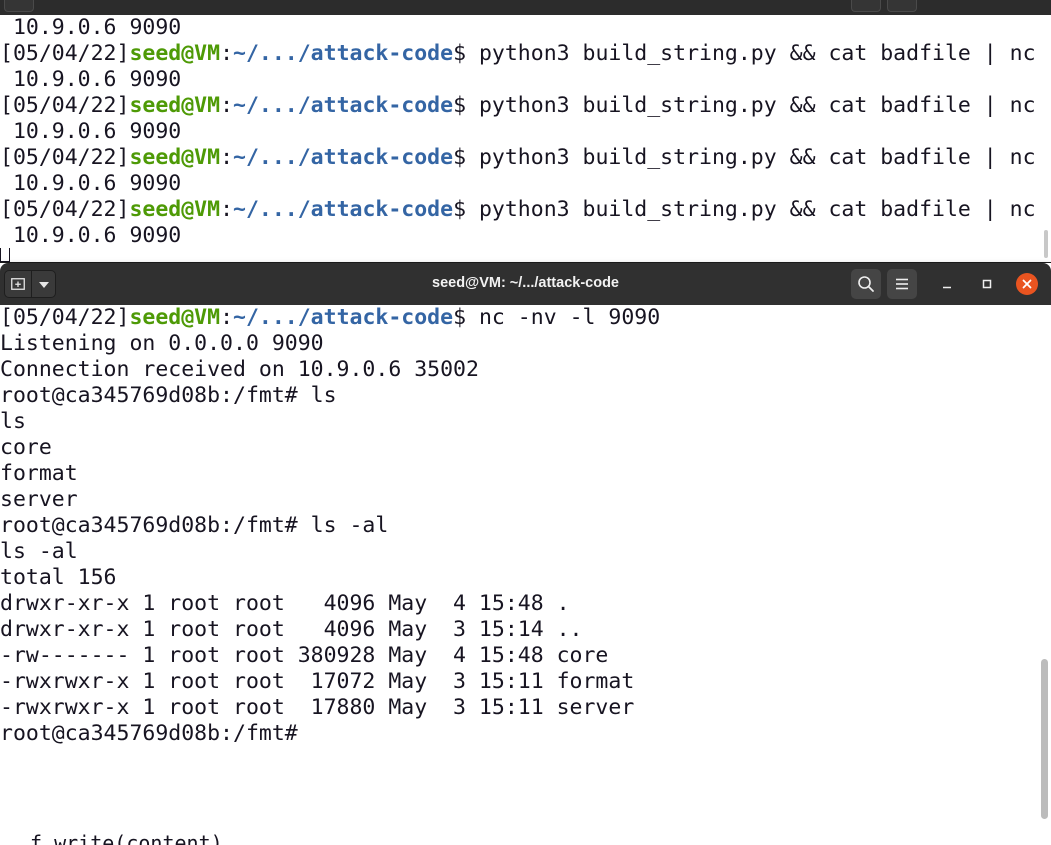 This screenshot has width=1051, height=845. What do you see at coordinates (19, 6) in the screenshot?
I see `background-tab-button` at bounding box center [19, 6].